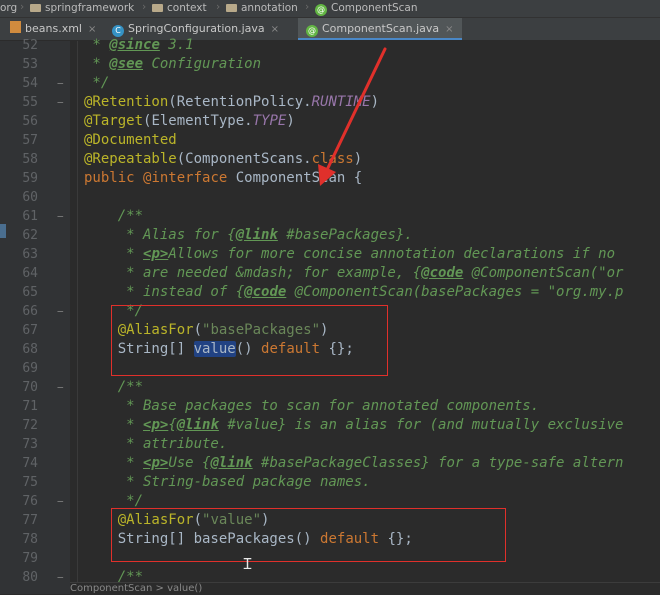 The width and height of the screenshot is (660, 595). I want to click on status-breadcrumb: ComponentScan > value(), so click(365, 588).